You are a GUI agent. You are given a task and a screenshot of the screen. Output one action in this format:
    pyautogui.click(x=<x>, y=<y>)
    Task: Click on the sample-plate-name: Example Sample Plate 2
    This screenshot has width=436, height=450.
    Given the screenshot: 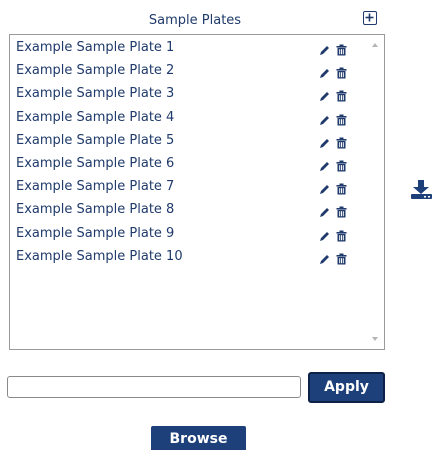 What is the action you would take?
    pyautogui.click(x=95, y=70)
    